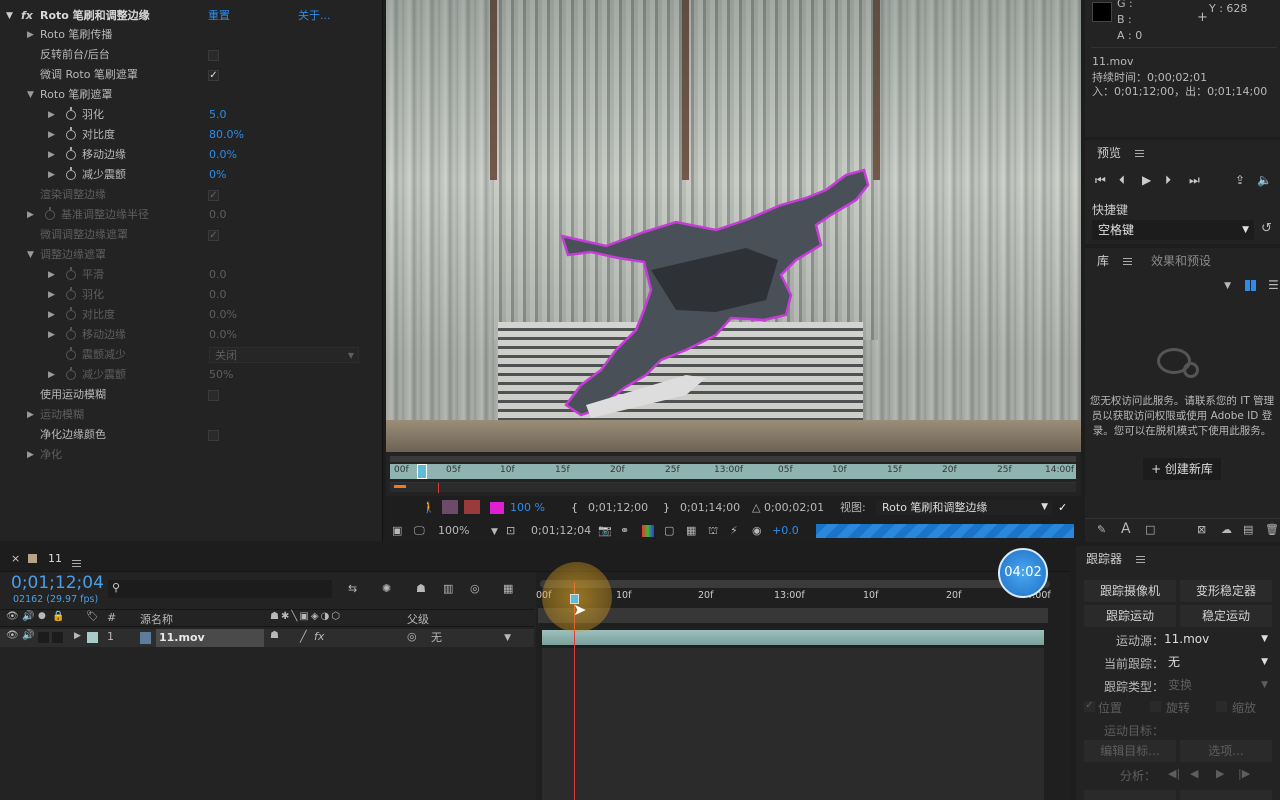 The height and width of the screenshot is (800, 1280). I want to click on shift-edge-value: 0.0%, so click(223, 155).